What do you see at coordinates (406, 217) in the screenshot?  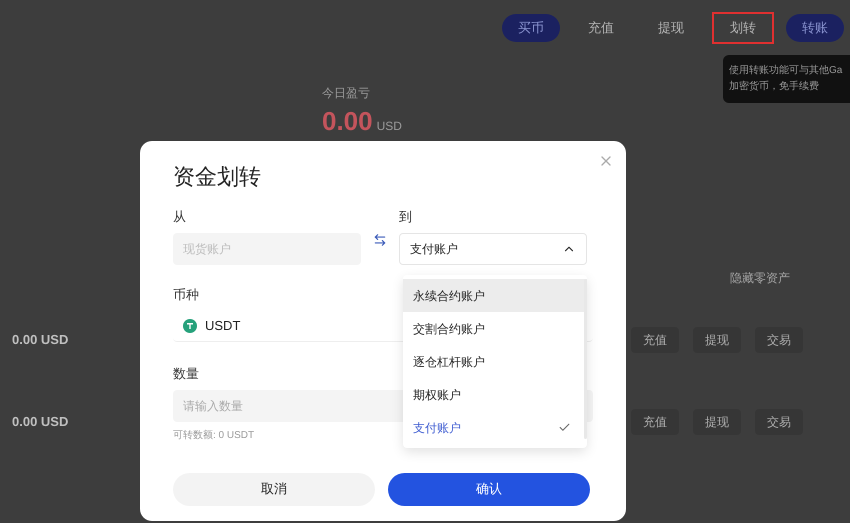 I see `to-label: 到` at bounding box center [406, 217].